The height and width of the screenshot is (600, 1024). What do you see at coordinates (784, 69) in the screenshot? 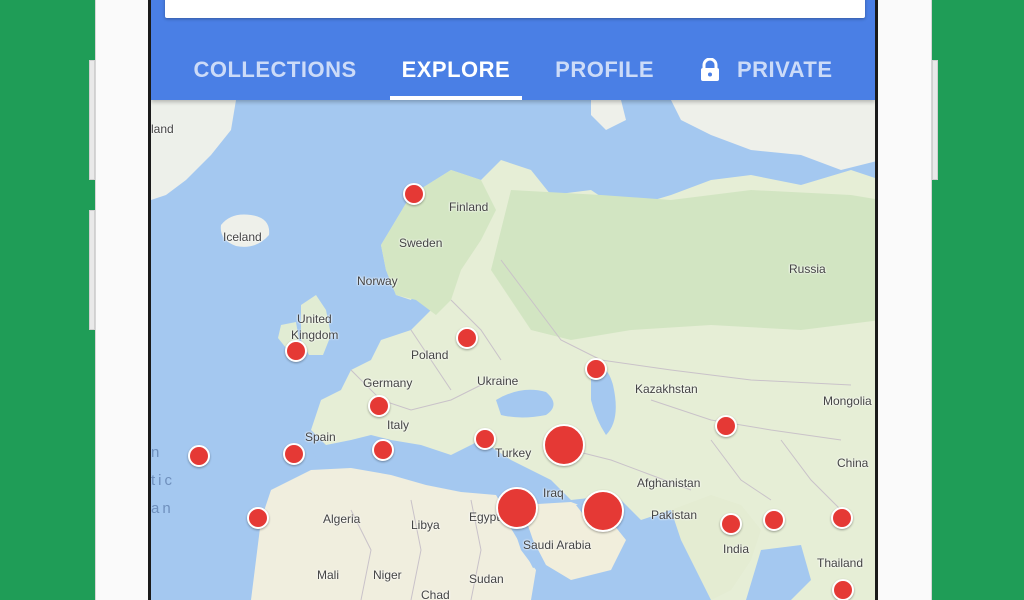
I see `tab-label: PRIVATE` at bounding box center [784, 69].